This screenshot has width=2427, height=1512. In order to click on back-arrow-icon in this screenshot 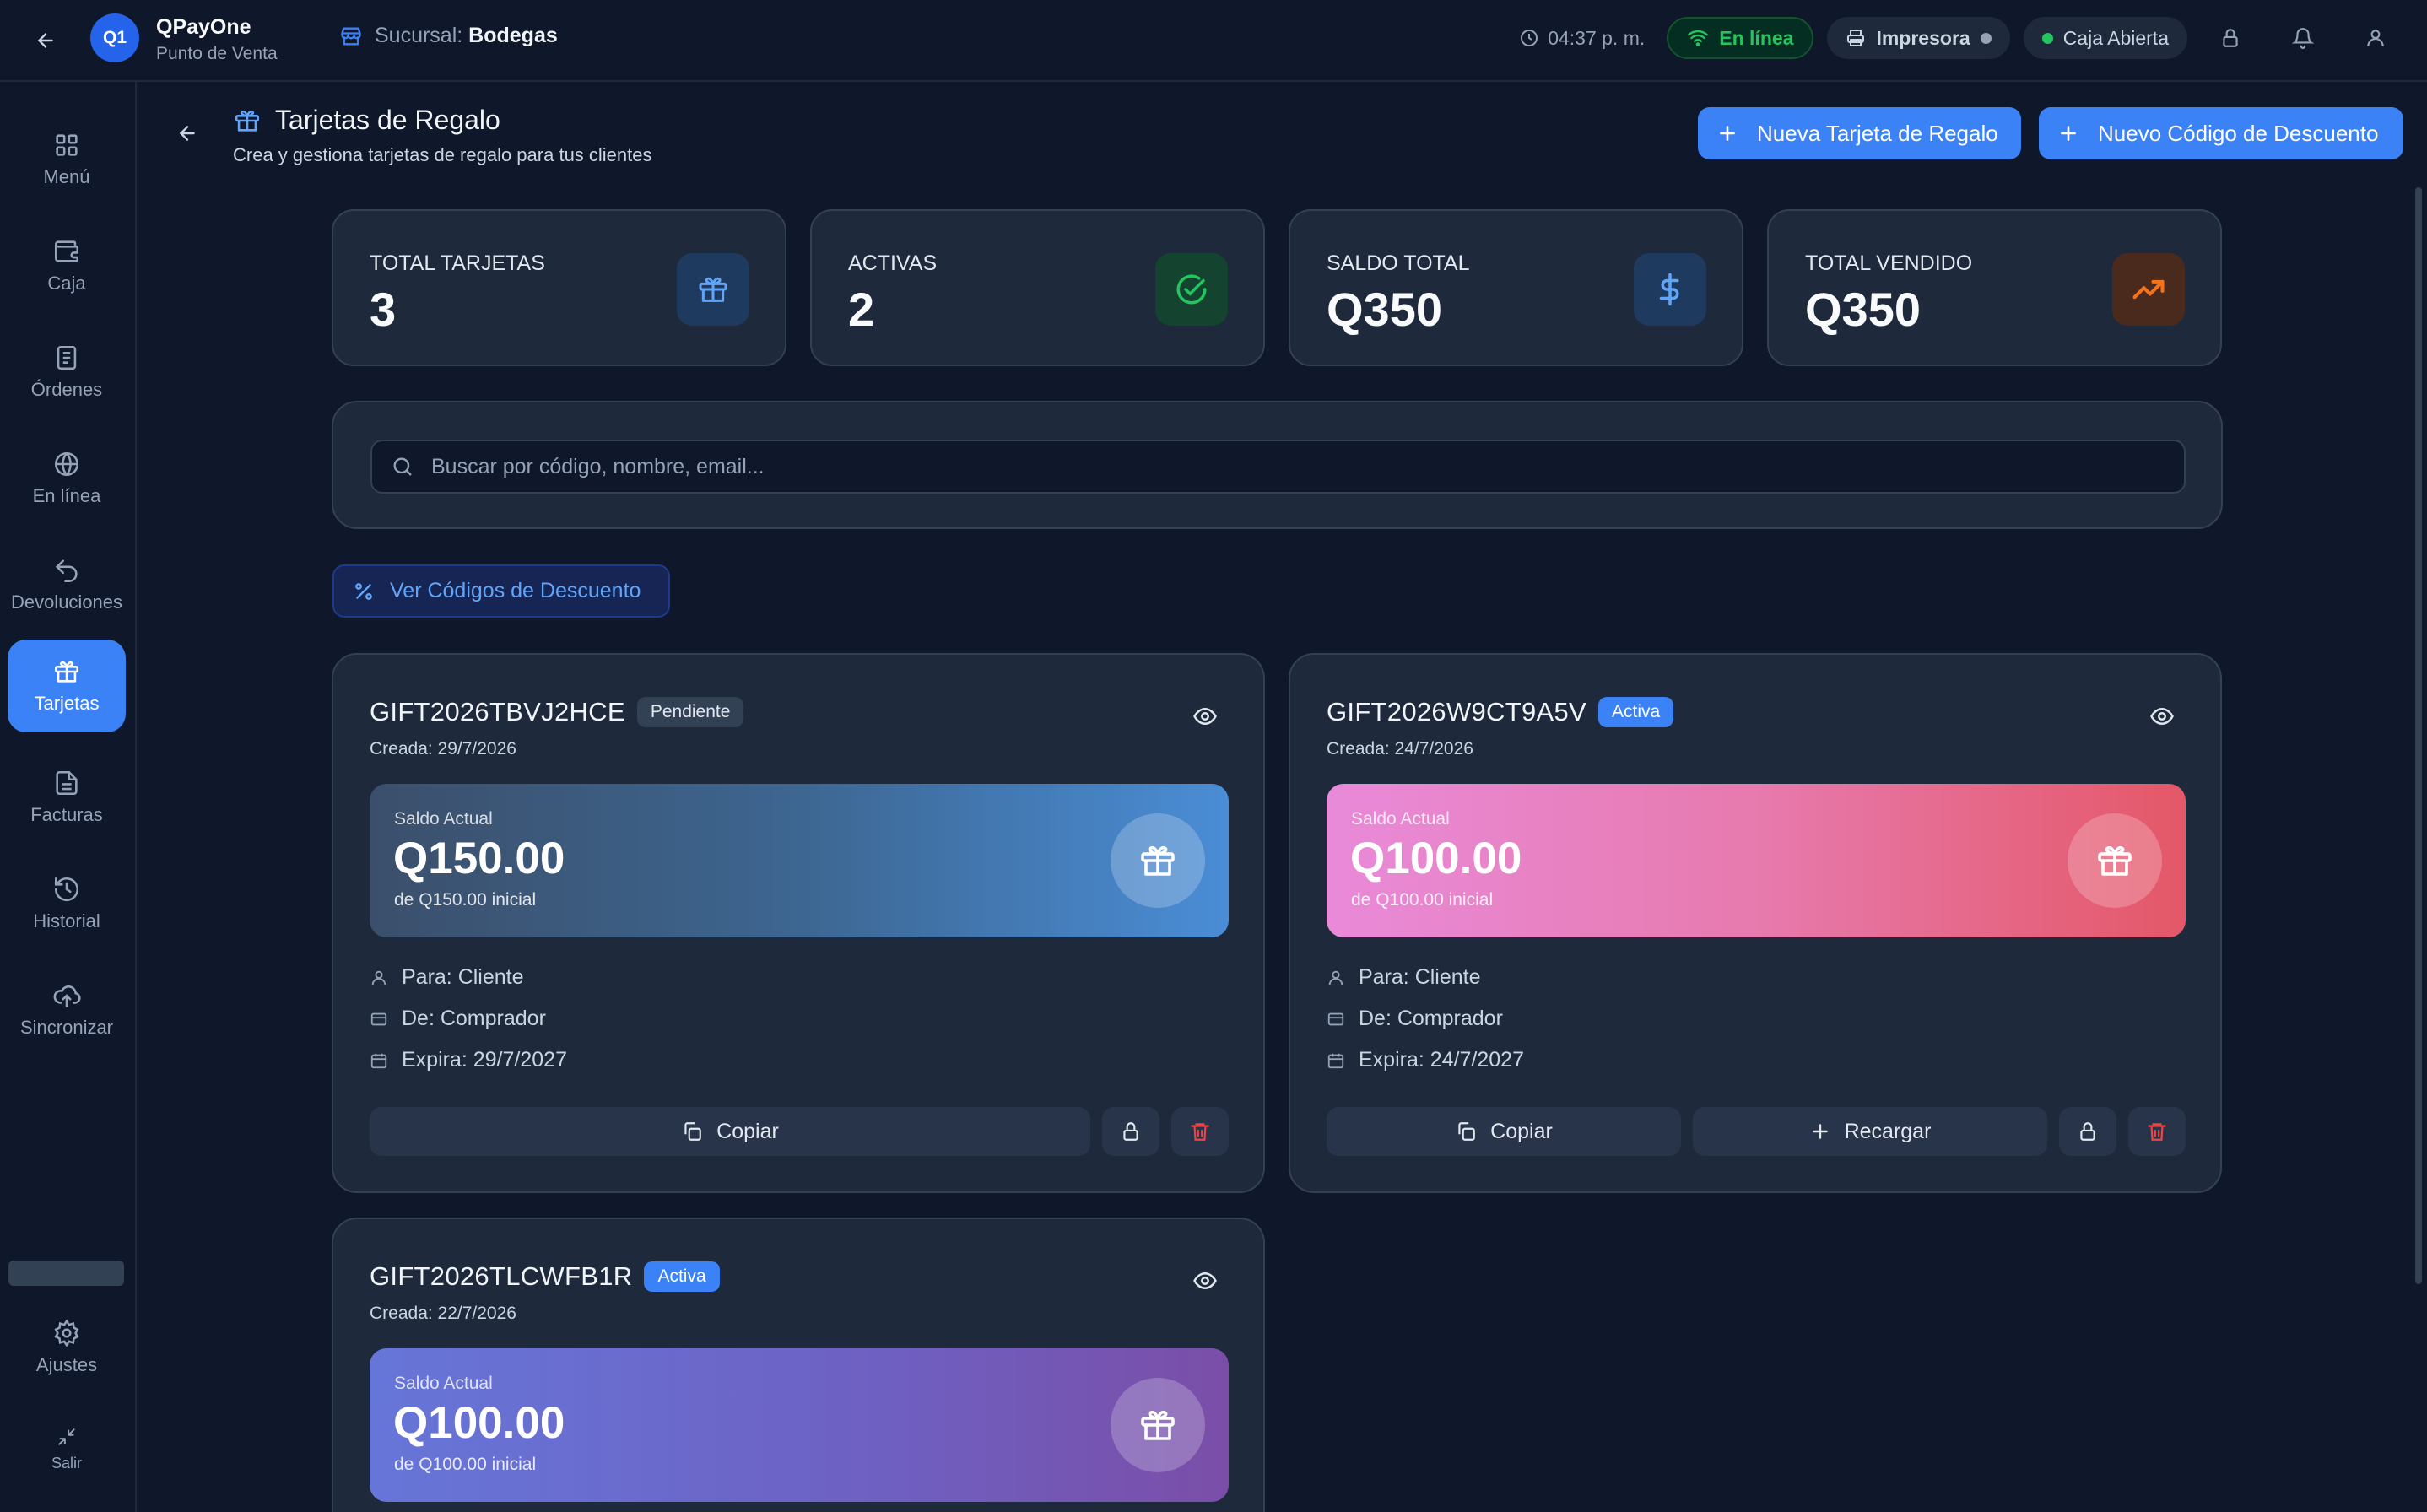, I will do `click(45, 40)`.